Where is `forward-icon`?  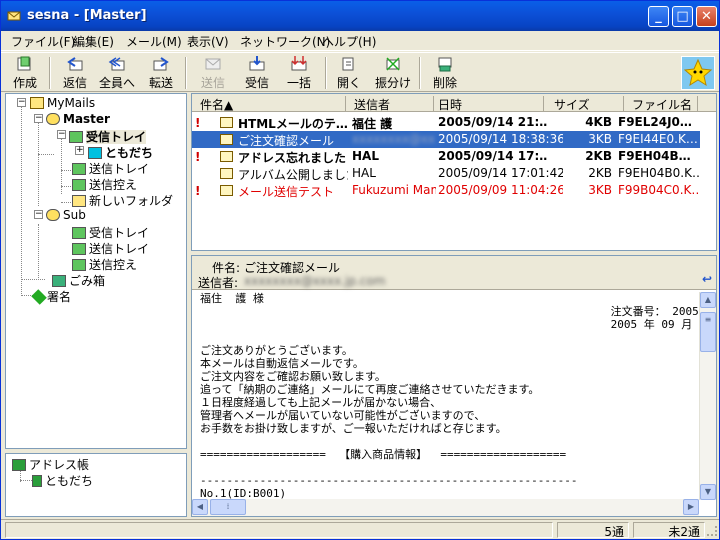 forward-icon is located at coordinates (161, 64).